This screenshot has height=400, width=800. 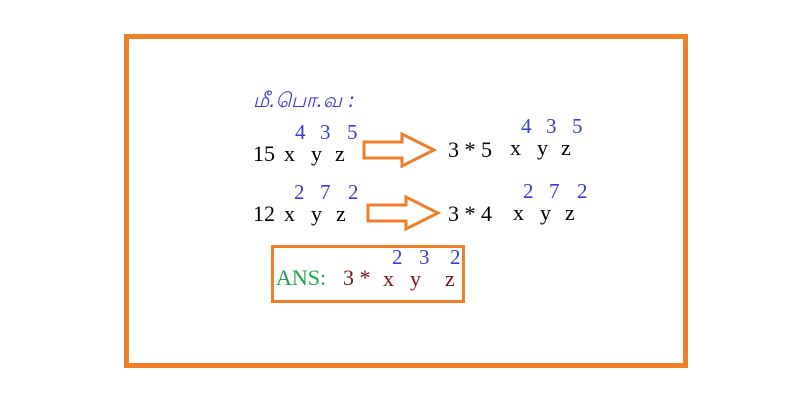 I want to click on row2-right-y-exponent: 7, so click(x=554, y=191).